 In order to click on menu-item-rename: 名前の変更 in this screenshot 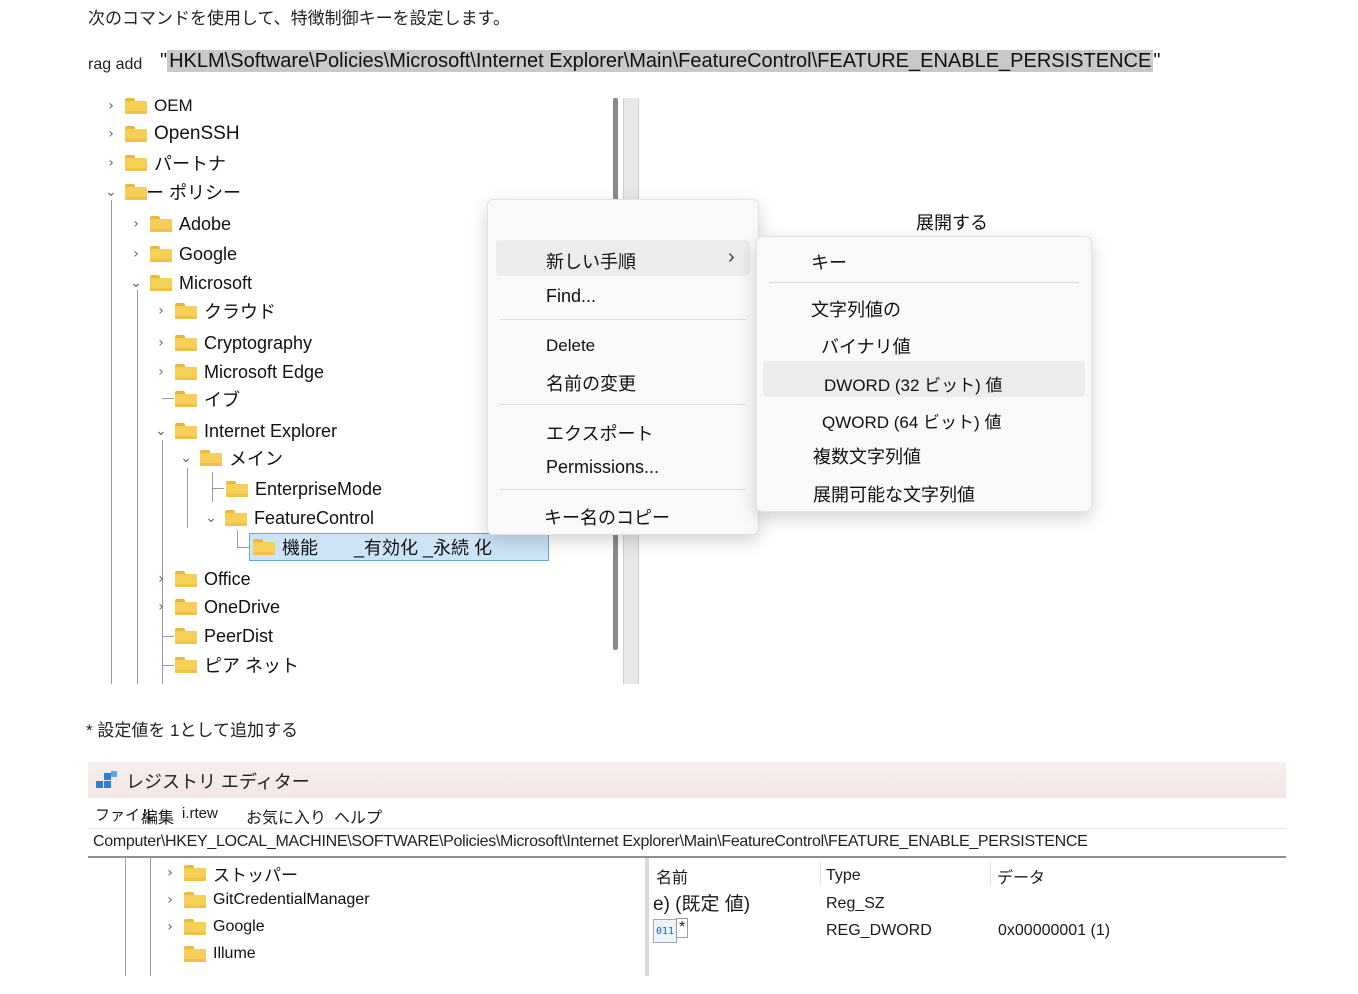, I will do `click(591, 383)`.